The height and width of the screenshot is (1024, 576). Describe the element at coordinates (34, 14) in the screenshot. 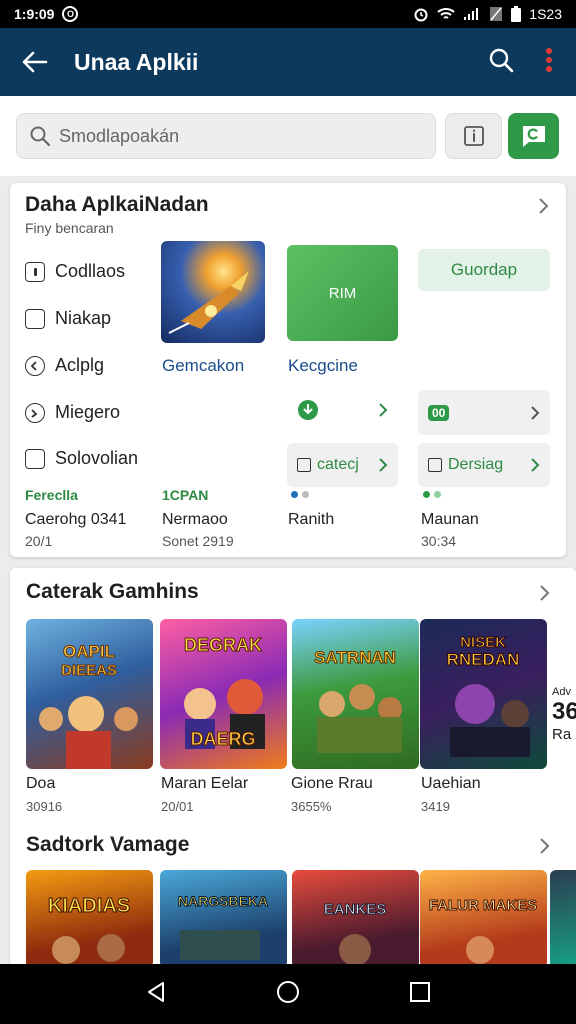

I see `status-time: 1:9:09` at that location.